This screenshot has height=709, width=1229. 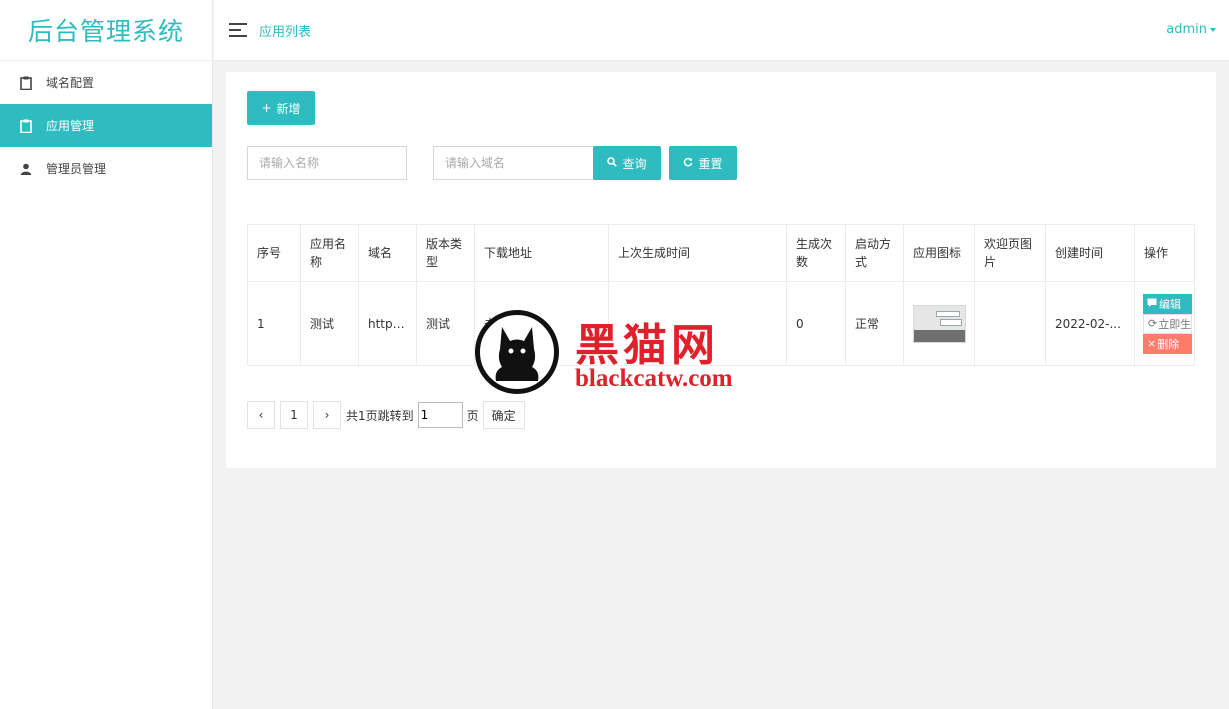 What do you see at coordinates (440, 415) in the screenshot?
I see `jump-page-input` at bounding box center [440, 415].